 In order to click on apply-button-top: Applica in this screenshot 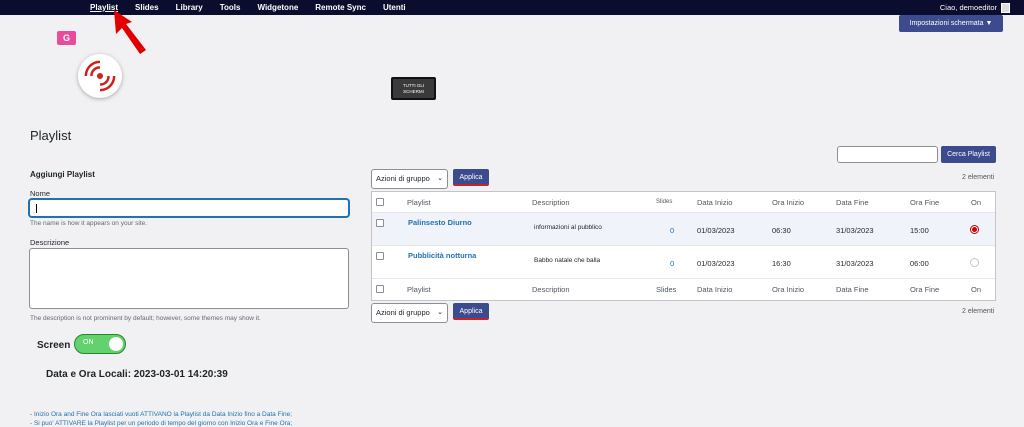, I will do `click(471, 177)`.